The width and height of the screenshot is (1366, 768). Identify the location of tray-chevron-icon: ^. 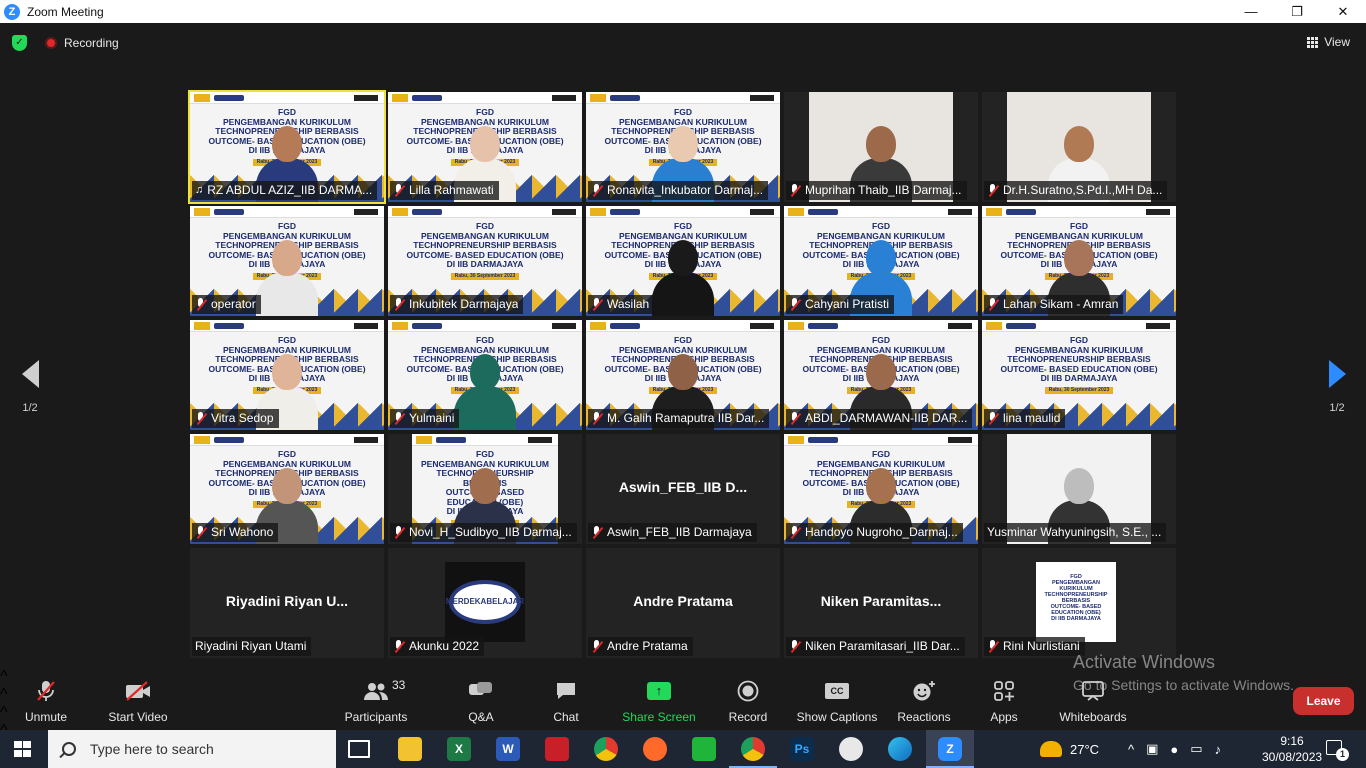
(1131, 749).